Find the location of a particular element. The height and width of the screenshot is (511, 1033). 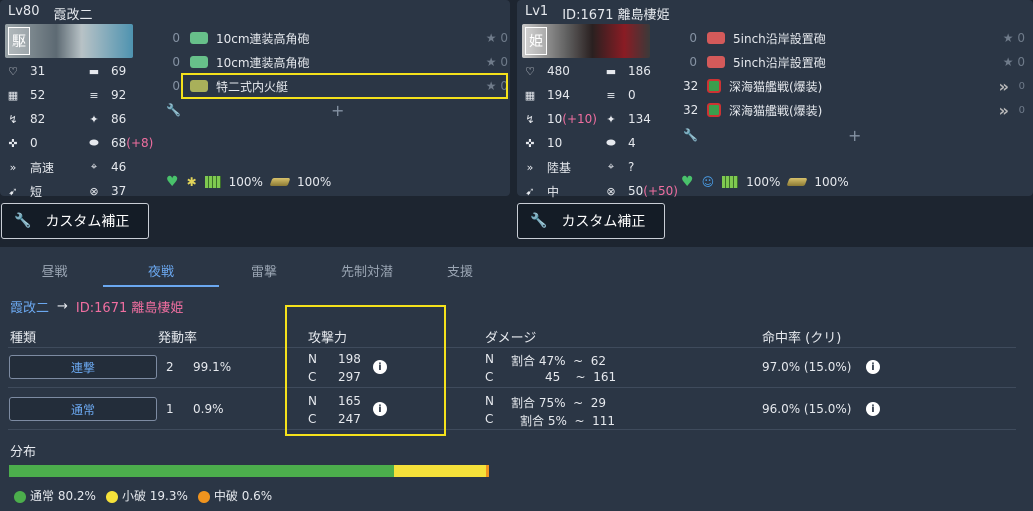

stat-speed: » 高速 is located at coordinates (30, 167).